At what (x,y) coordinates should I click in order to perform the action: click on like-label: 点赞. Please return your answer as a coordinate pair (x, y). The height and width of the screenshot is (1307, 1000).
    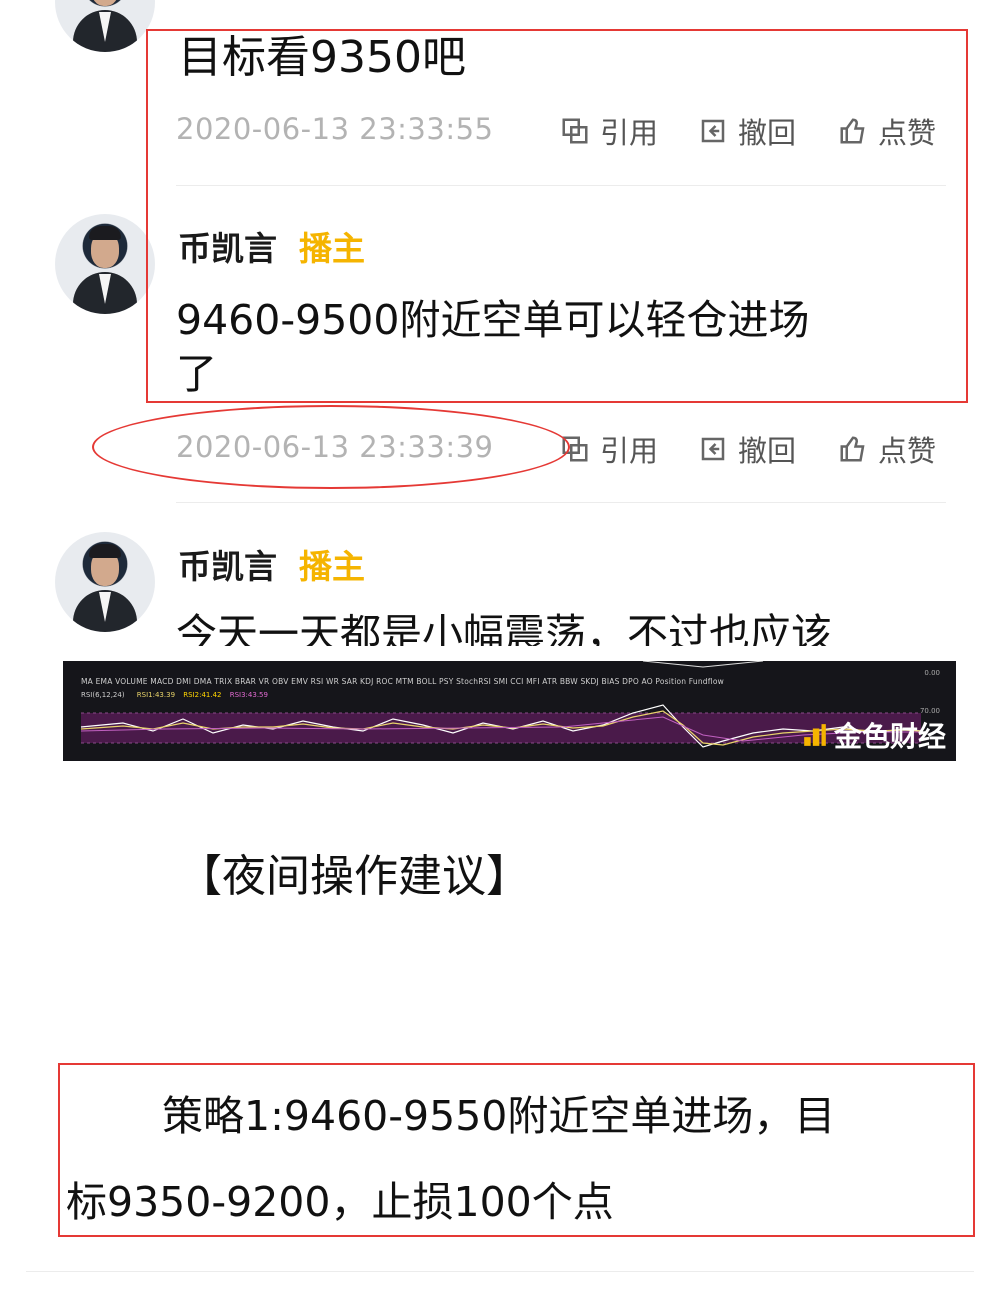
    Looking at the image, I should click on (907, 451).